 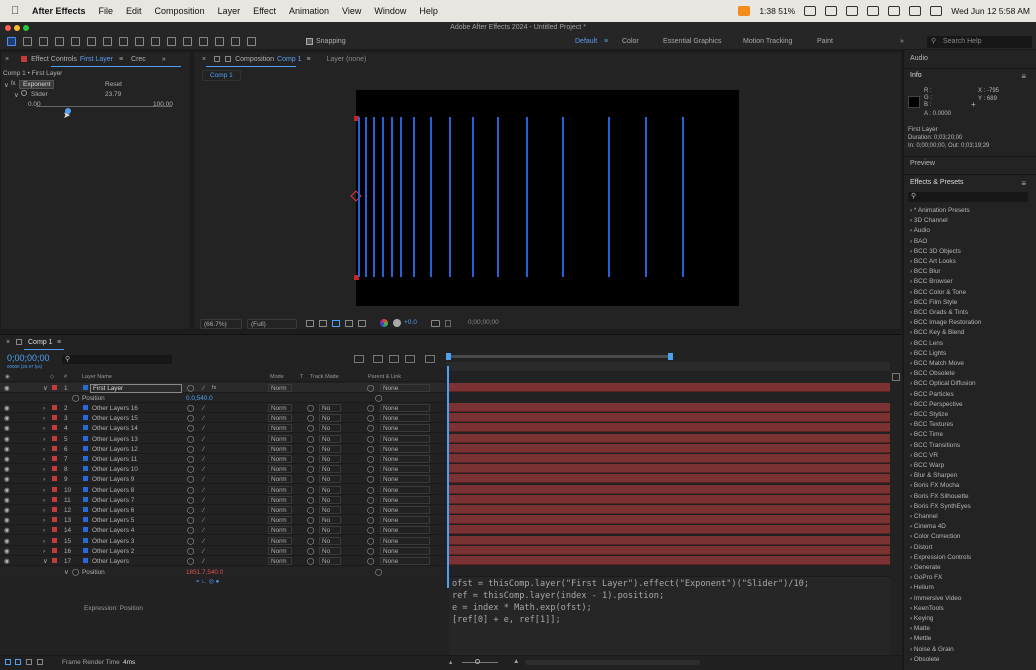 What do you see at coordinates (187, 41) in the screenshot?
I see `brush-tool-icon` at bounding box center [187, 41].